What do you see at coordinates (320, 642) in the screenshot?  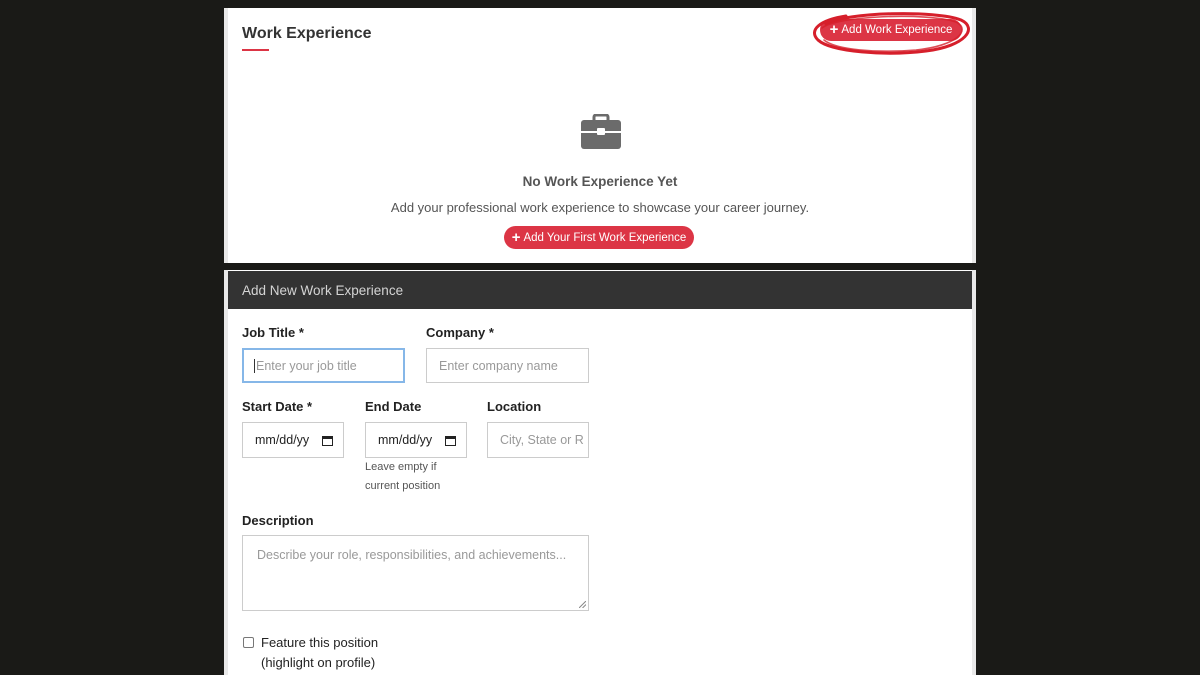 I see `feature-position-label-line1: Feature this position` at bounding box center [320, 642].